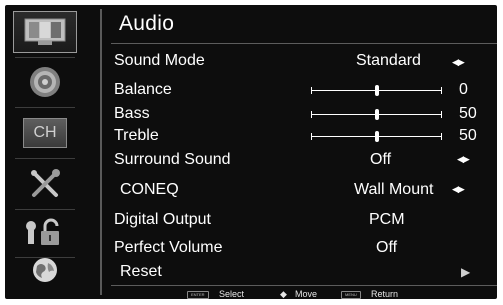 The image size is (503, 305). I want to click on menu-item-bass: Bass 50, so click(305, 114).